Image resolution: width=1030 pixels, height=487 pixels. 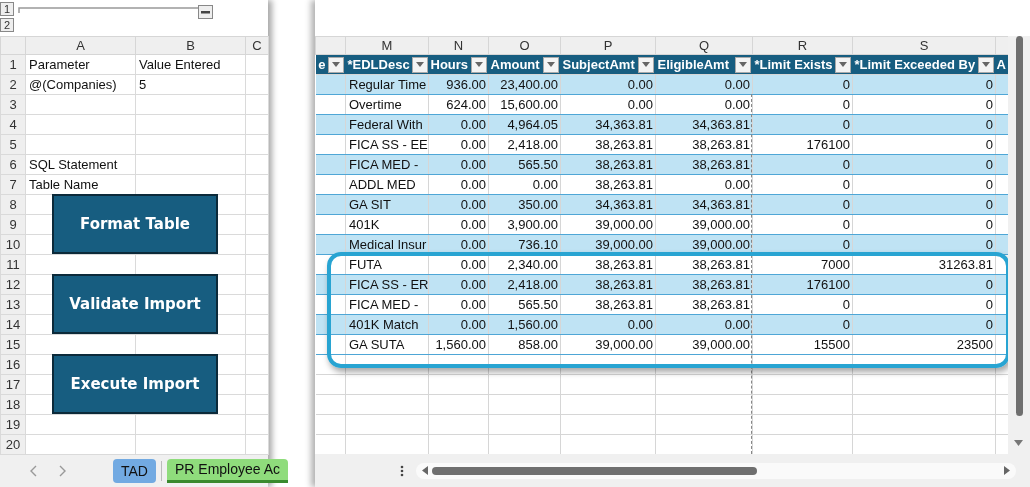 What do you see at coordinates (13, 64) in the screenshot?
I see `row-number: 1` at bounding box center [13, 64].